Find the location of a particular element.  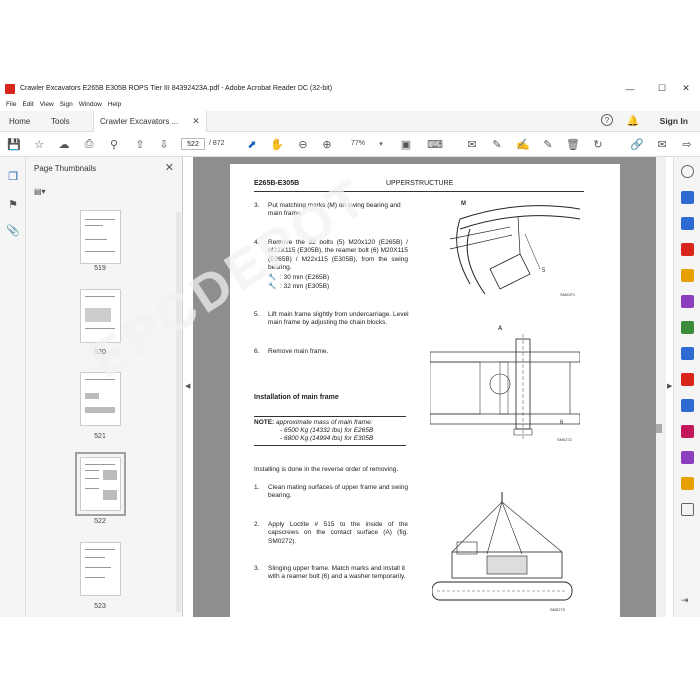

thumbnails-panel: Page Thumbnails ✕ ▤▾ 519 520 521 522 523 is located at coordinates (104, 387).